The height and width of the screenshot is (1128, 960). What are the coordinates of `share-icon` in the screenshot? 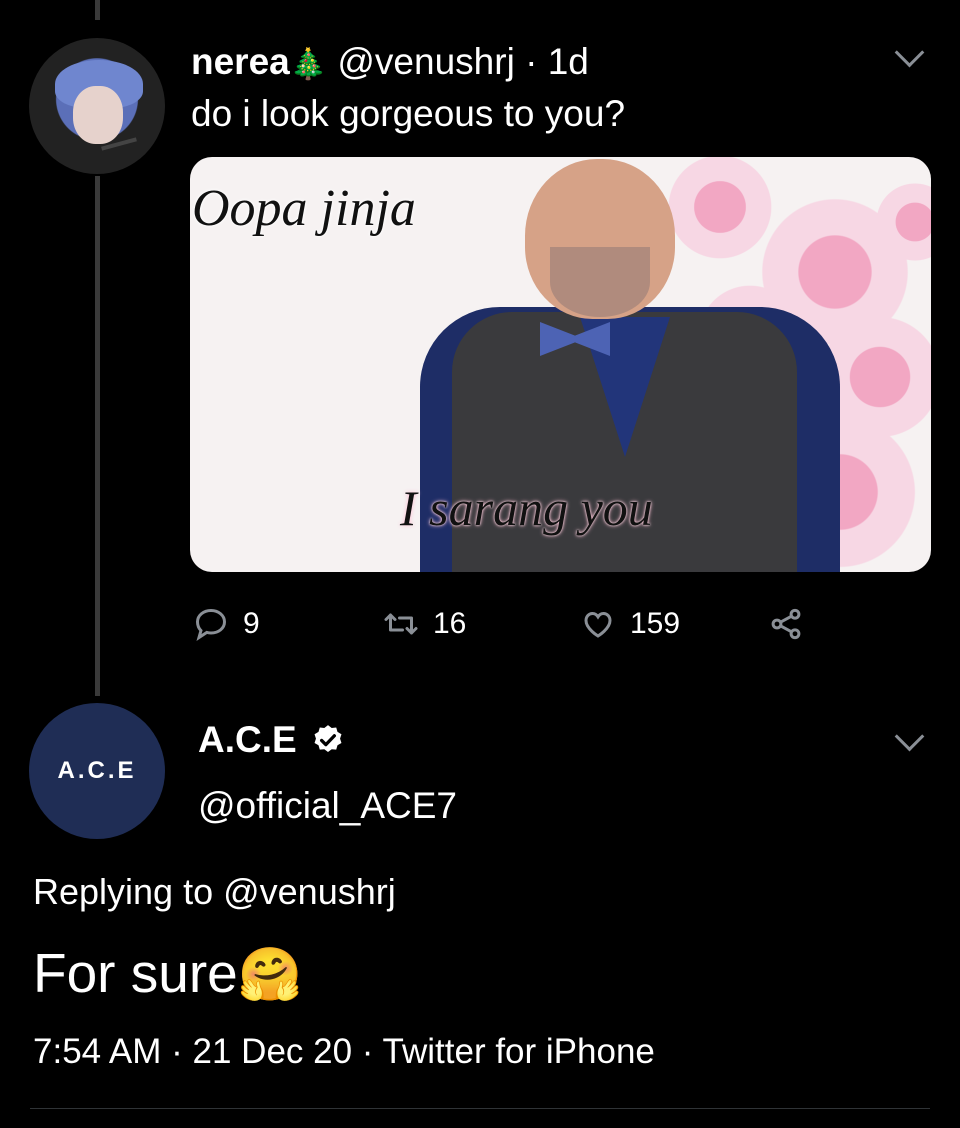 It's located at (786, 624).